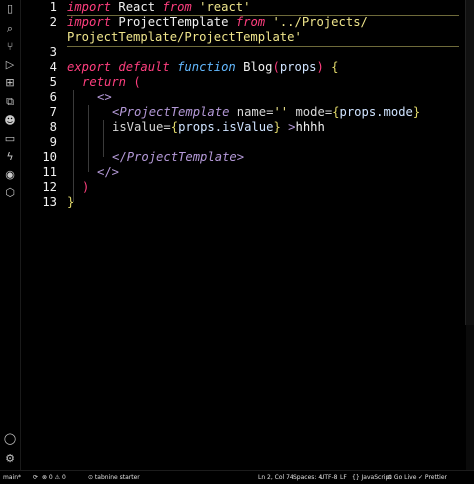 The image size is (474, 484). Describe the element at coordinates (53, 7) in the screenshot. I see `line-number: 1` at that location.